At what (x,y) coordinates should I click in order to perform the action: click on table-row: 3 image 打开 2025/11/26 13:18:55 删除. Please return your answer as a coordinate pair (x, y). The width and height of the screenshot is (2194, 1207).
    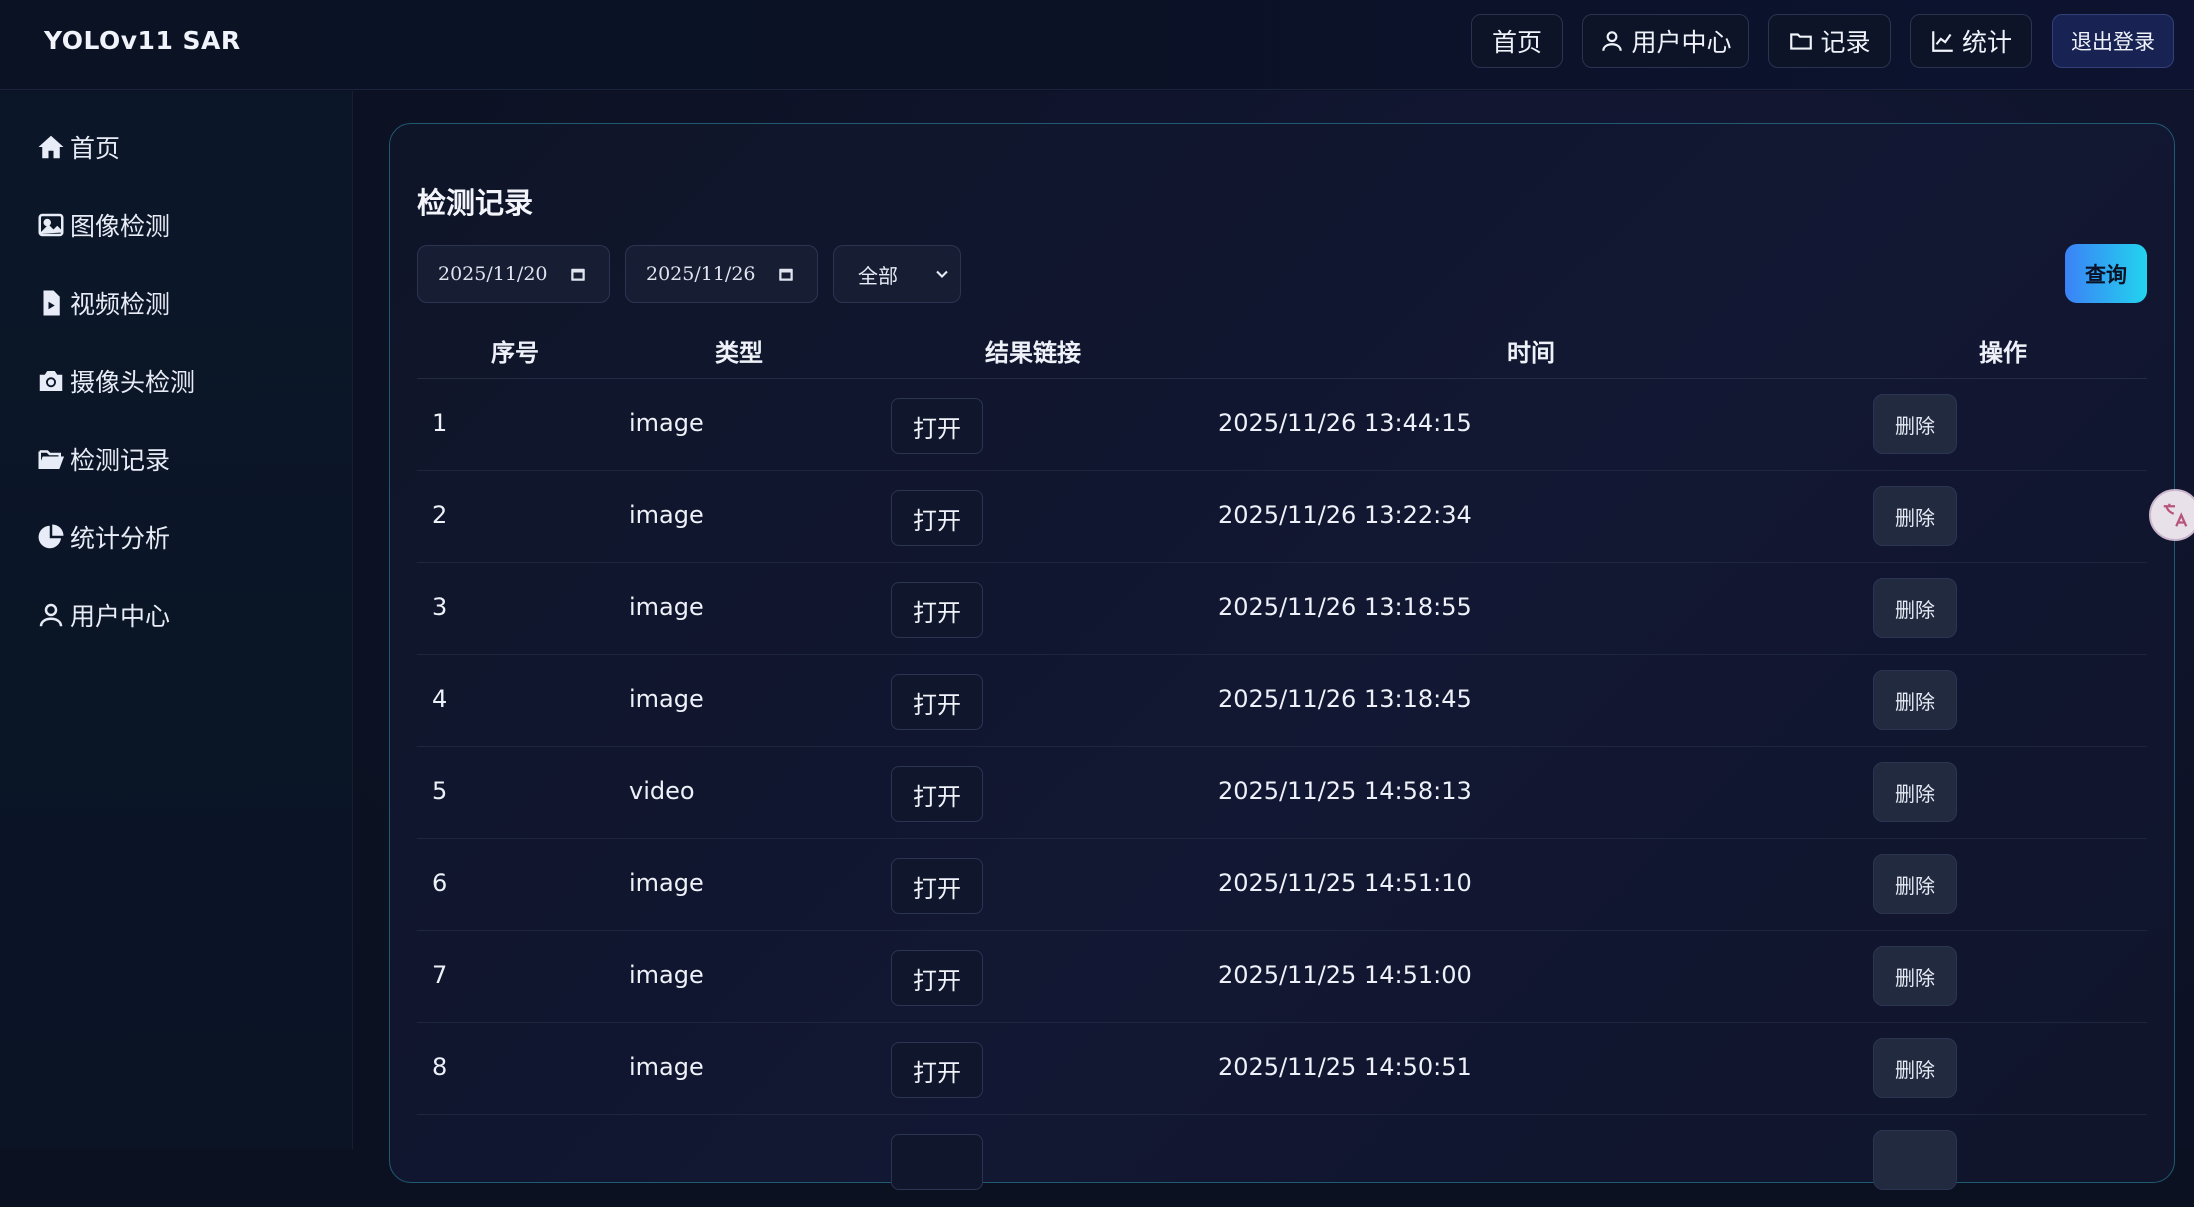
    Looking at the image, I should click on (1282, 609).